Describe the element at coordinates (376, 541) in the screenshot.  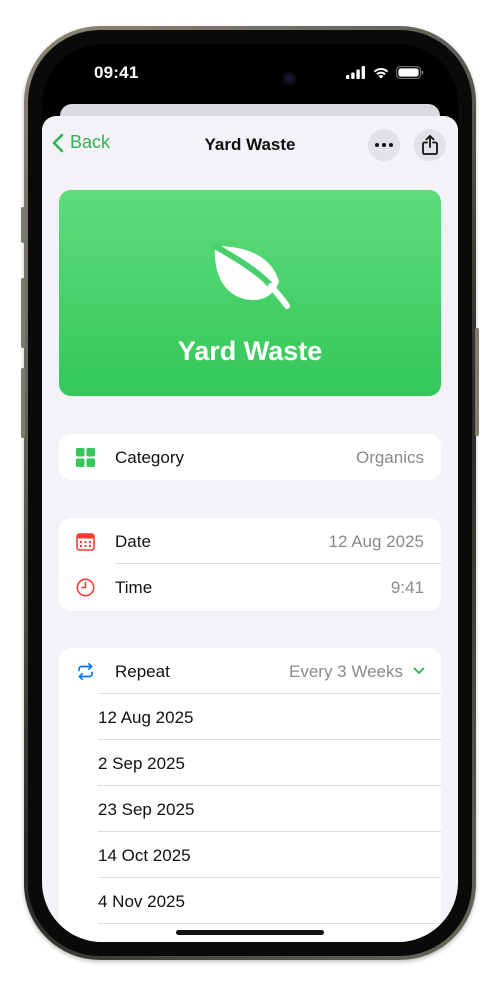
I see `date-value: 12 Aug 2025` at that location.